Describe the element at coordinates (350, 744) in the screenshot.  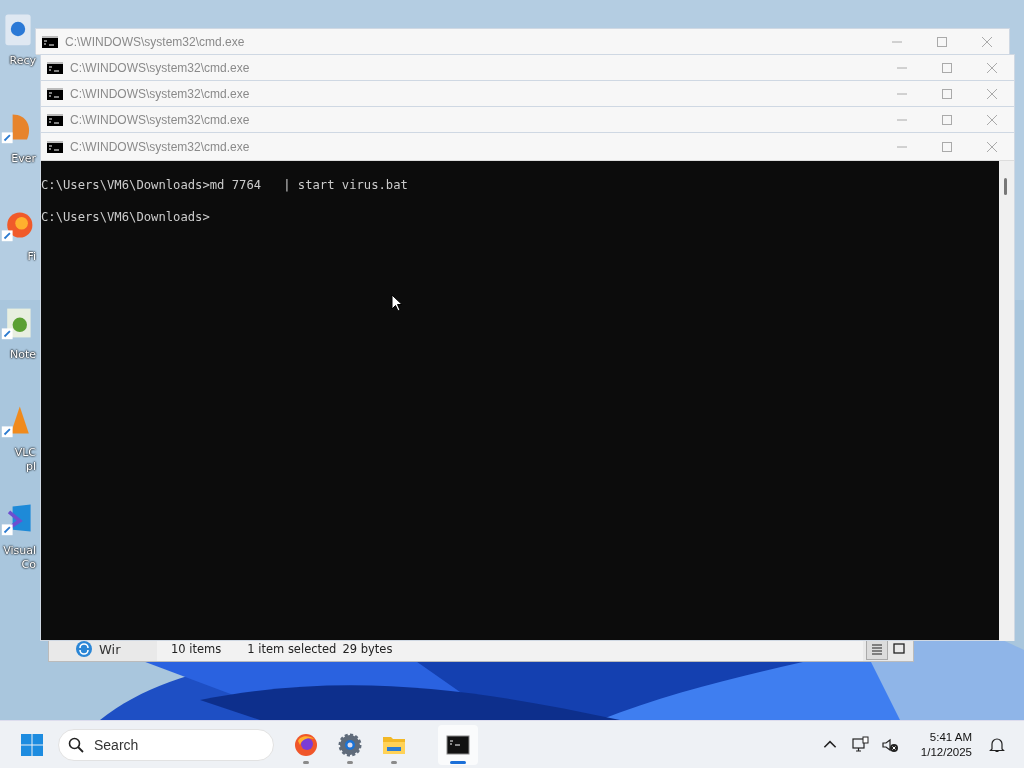
I see `gear-icon` at that location.